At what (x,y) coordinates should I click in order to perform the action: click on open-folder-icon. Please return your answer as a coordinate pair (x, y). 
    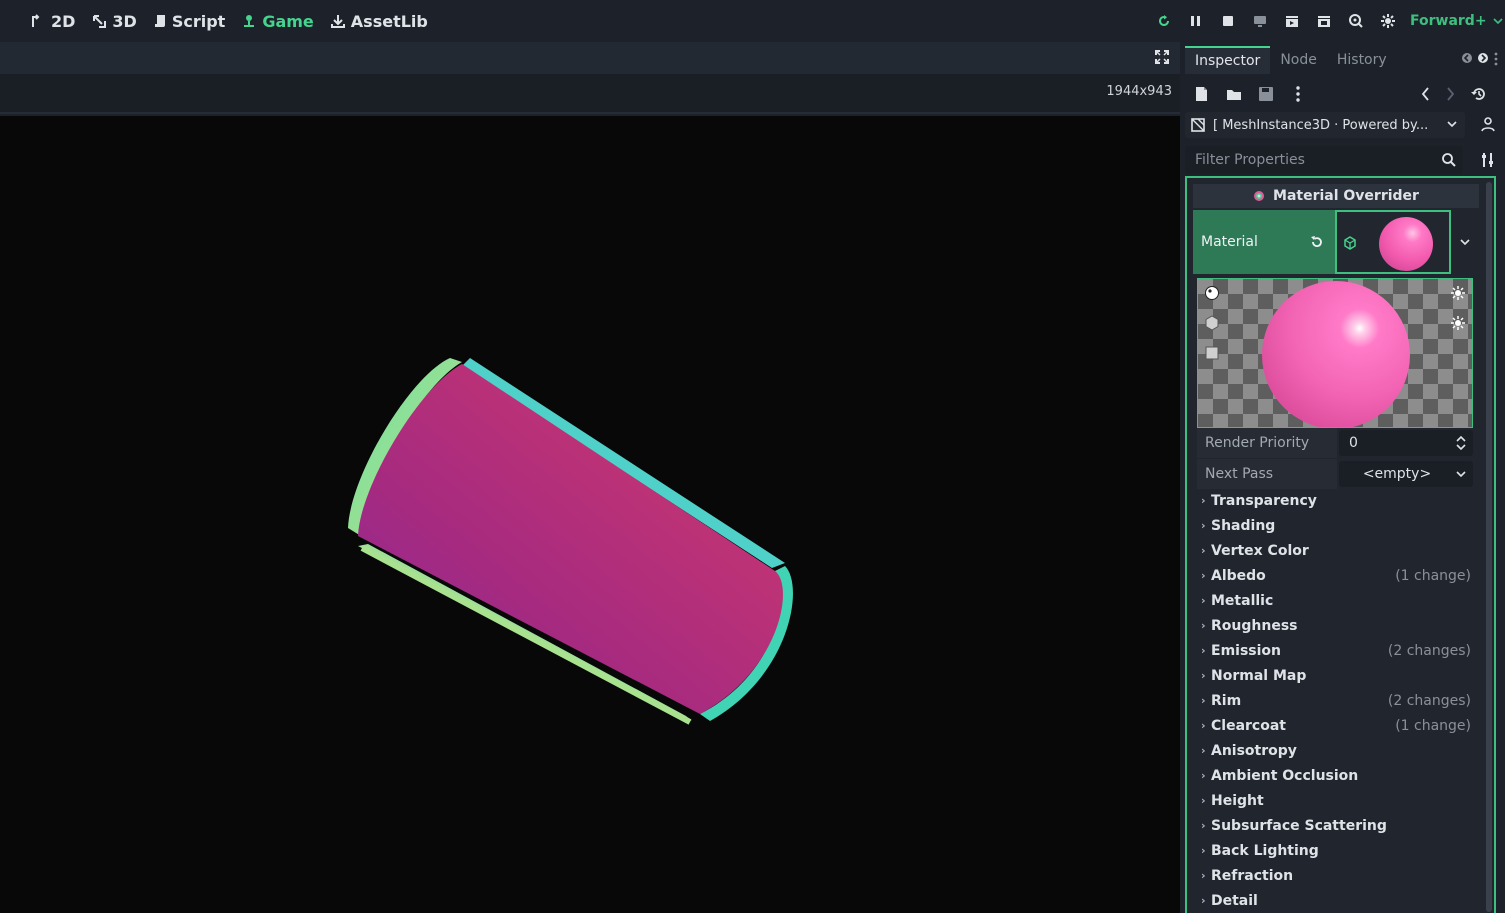
    Looking at the image, I should click on (1234, 94).